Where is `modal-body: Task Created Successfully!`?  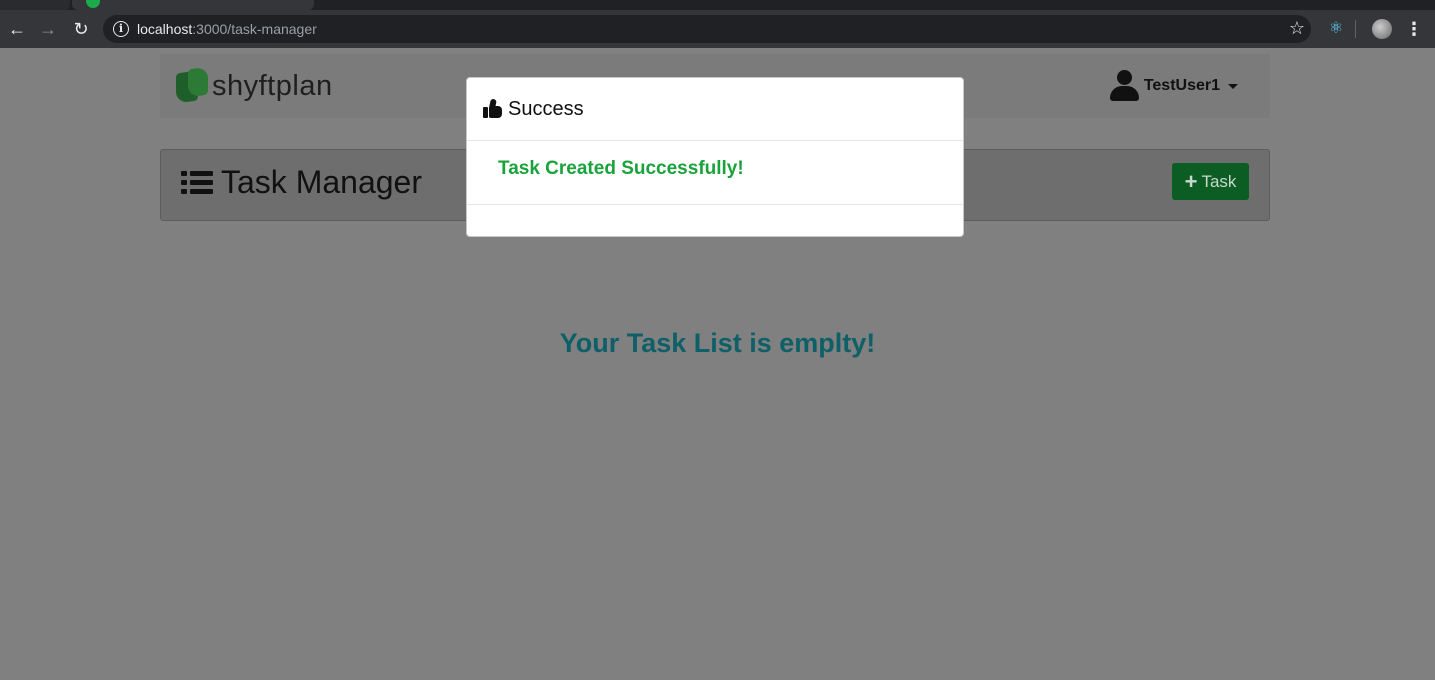
modal-body: Task Created Successfully! is located at coordinates (715, 173).